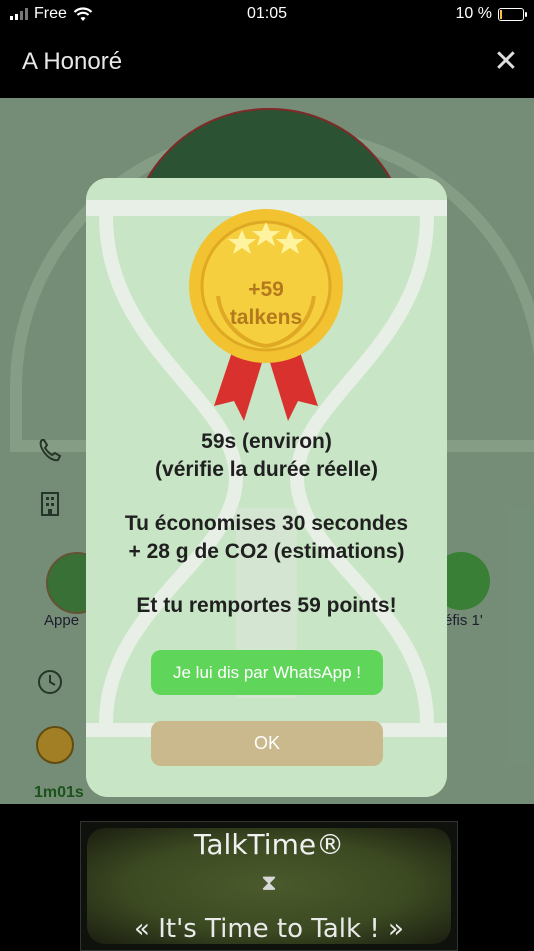 The height and width of the screenshot is (951, 534). Describe the element at coordinates (269, 882) in the screenshot. I see `hourglass-icon: ⧗` at that location.